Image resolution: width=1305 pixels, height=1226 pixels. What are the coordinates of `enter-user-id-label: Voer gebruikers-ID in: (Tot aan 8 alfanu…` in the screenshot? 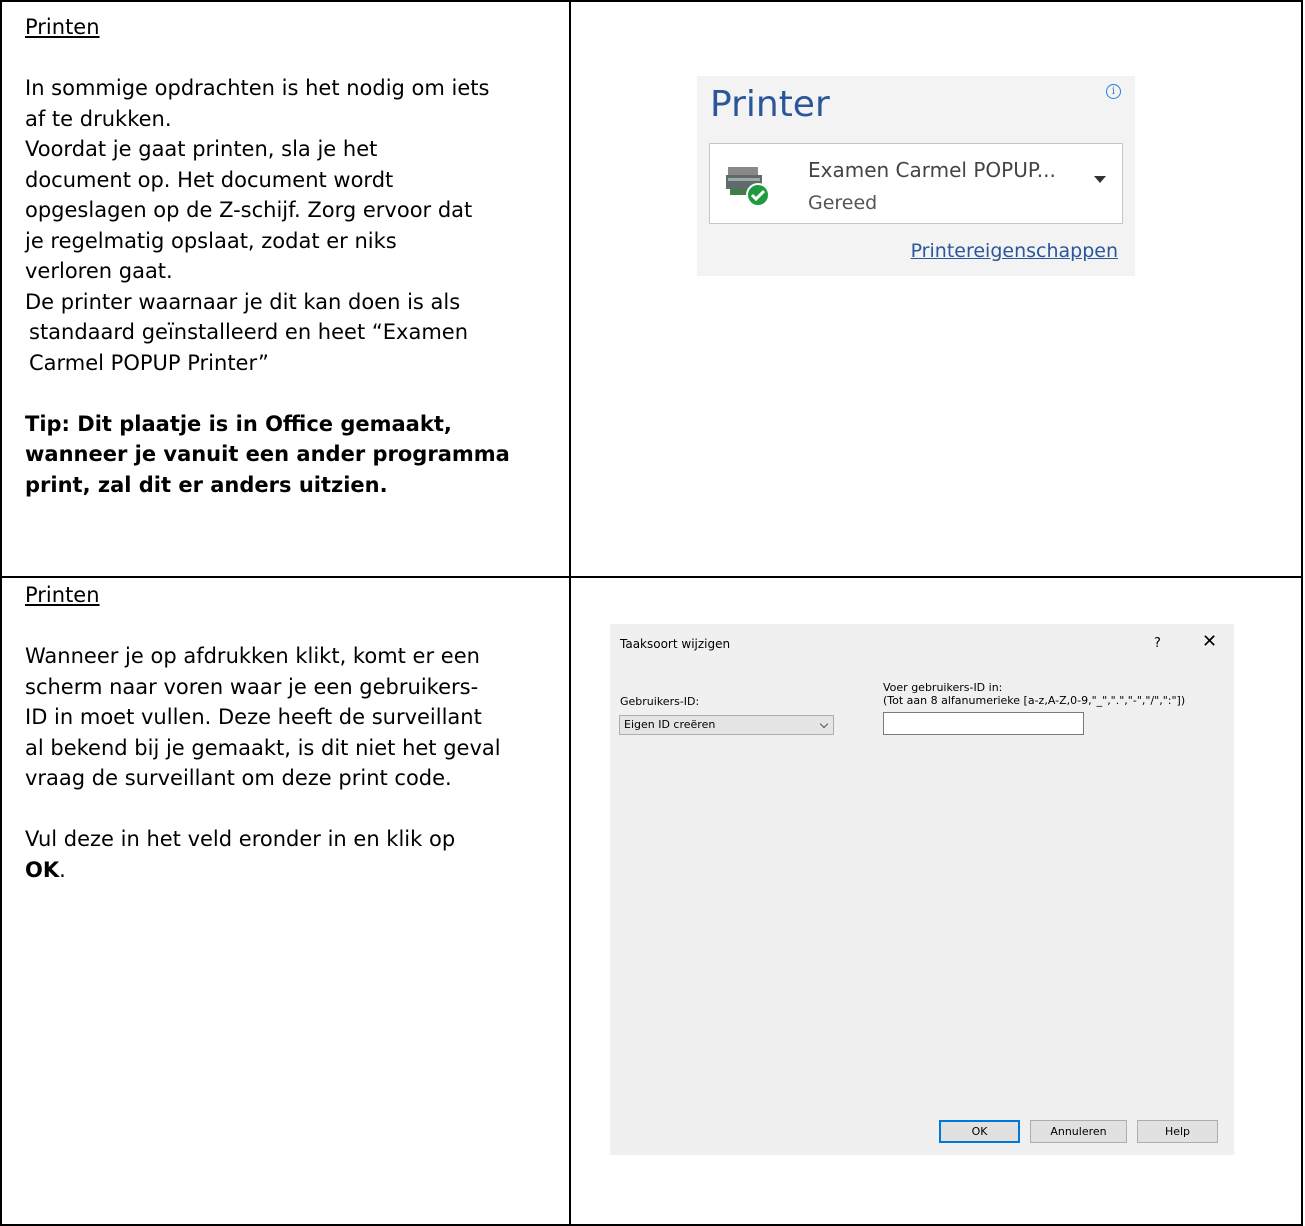 It's located at (1034, 694).